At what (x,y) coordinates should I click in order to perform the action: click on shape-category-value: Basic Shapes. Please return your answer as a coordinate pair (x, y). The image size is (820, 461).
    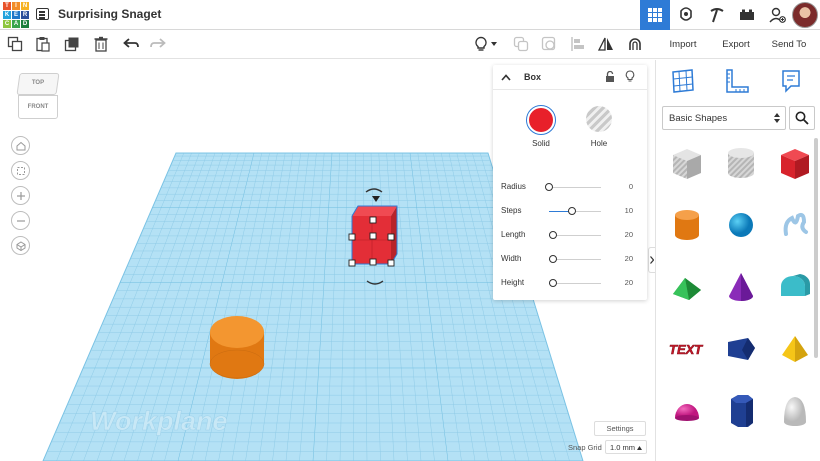
    Looking at the image, I should click on (698, 118).